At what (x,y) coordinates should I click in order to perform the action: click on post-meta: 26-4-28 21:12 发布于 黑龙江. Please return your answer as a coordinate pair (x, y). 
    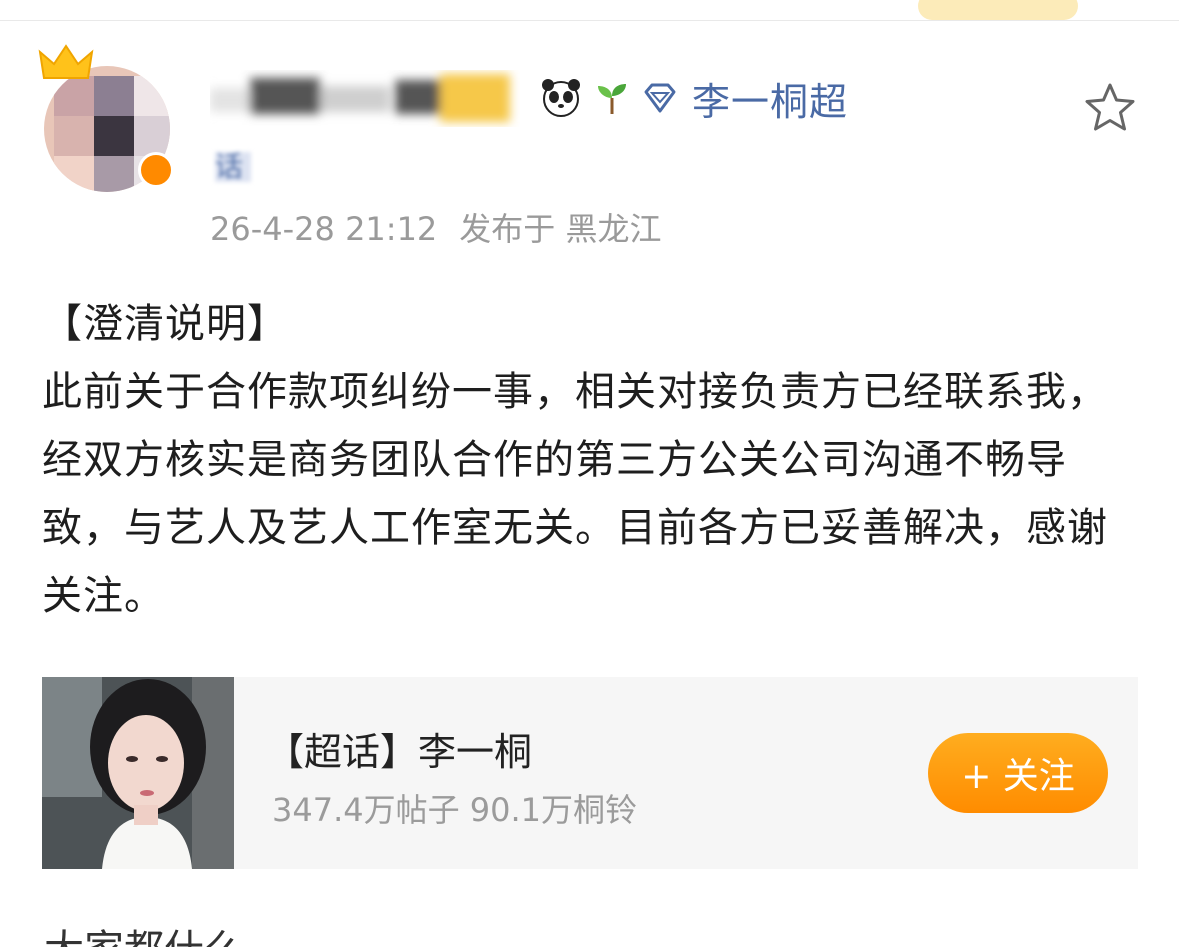
    Looking at the image, I should click on (435, 227).